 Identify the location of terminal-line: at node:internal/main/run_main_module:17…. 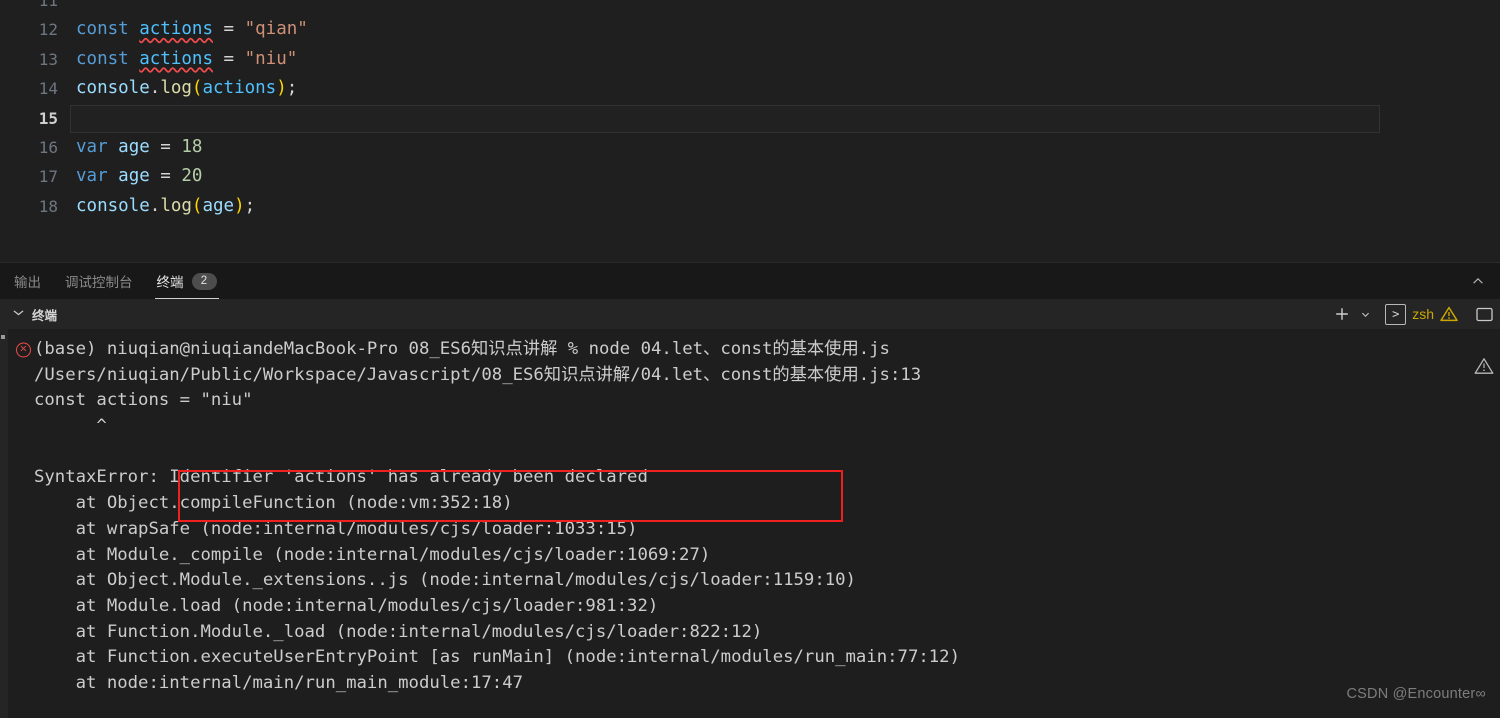
(754, 684).